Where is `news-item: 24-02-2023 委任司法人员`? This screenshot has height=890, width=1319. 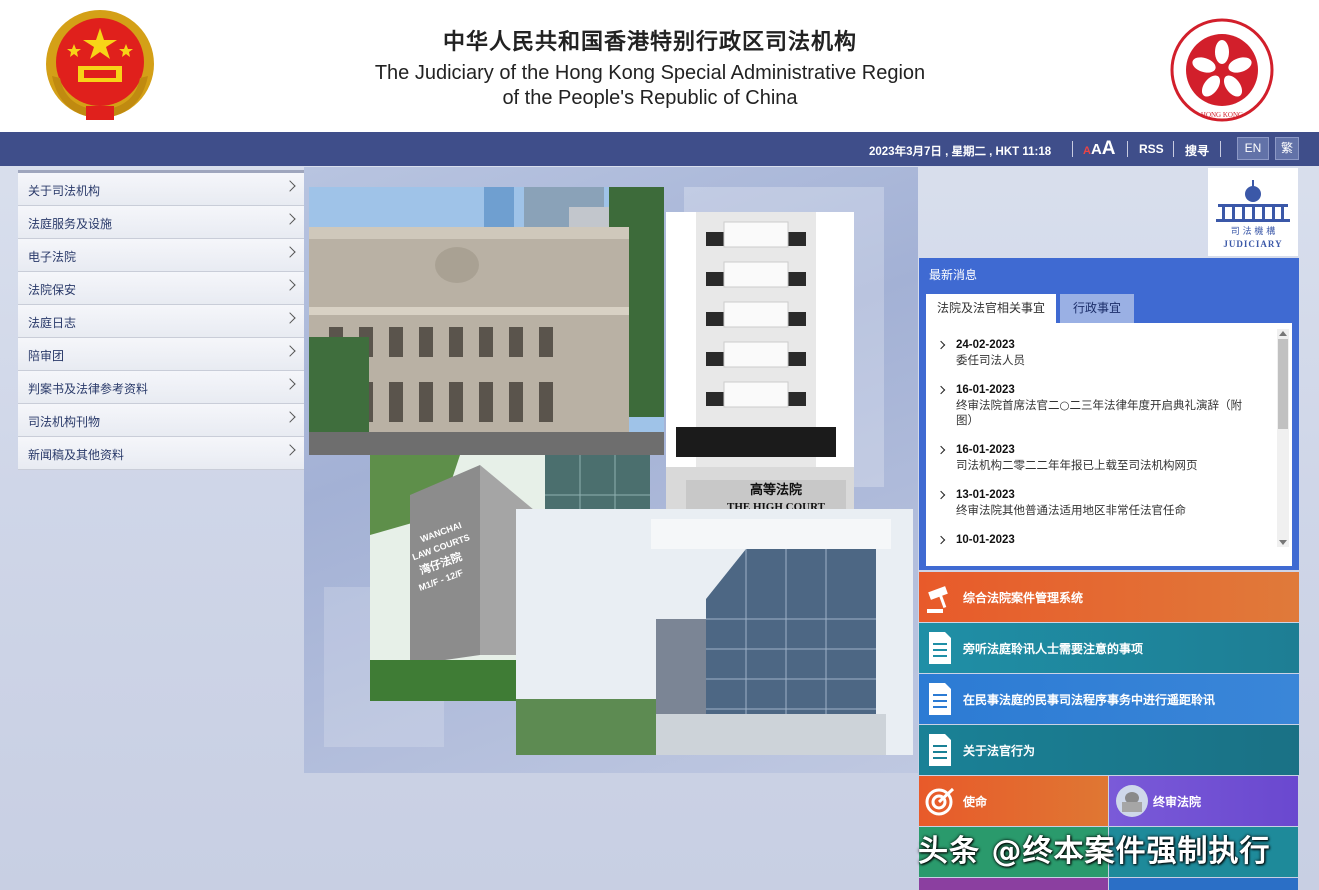 news-item: 24-02-2023 委任司法人员 is located at coordinates (1096, 354).